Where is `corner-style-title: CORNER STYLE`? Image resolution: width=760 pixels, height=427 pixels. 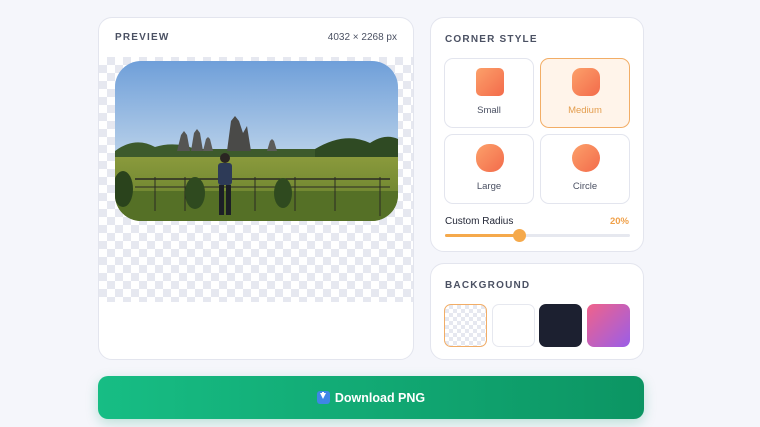
corner-style-title: CORNER STYLE is located at coordinates (491, 39).